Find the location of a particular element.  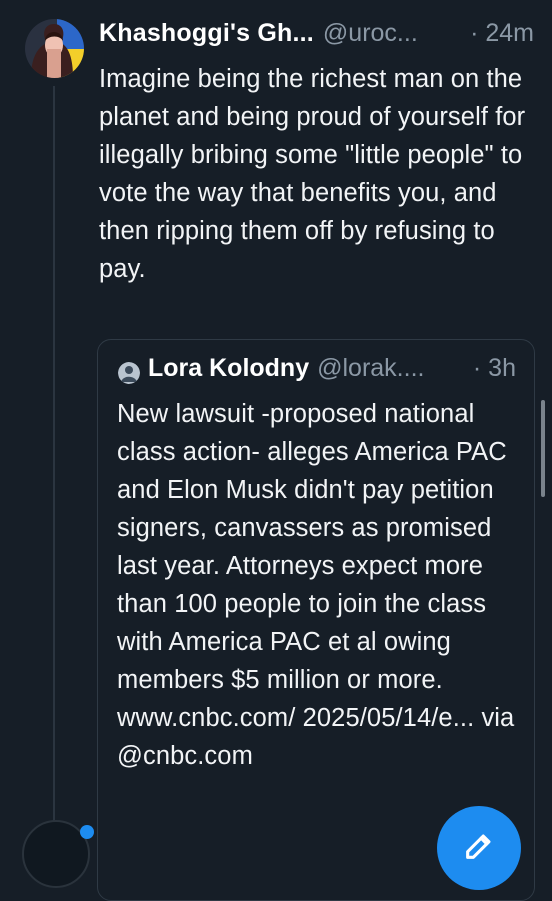

scrollbar is located at coordinates (543, 448).